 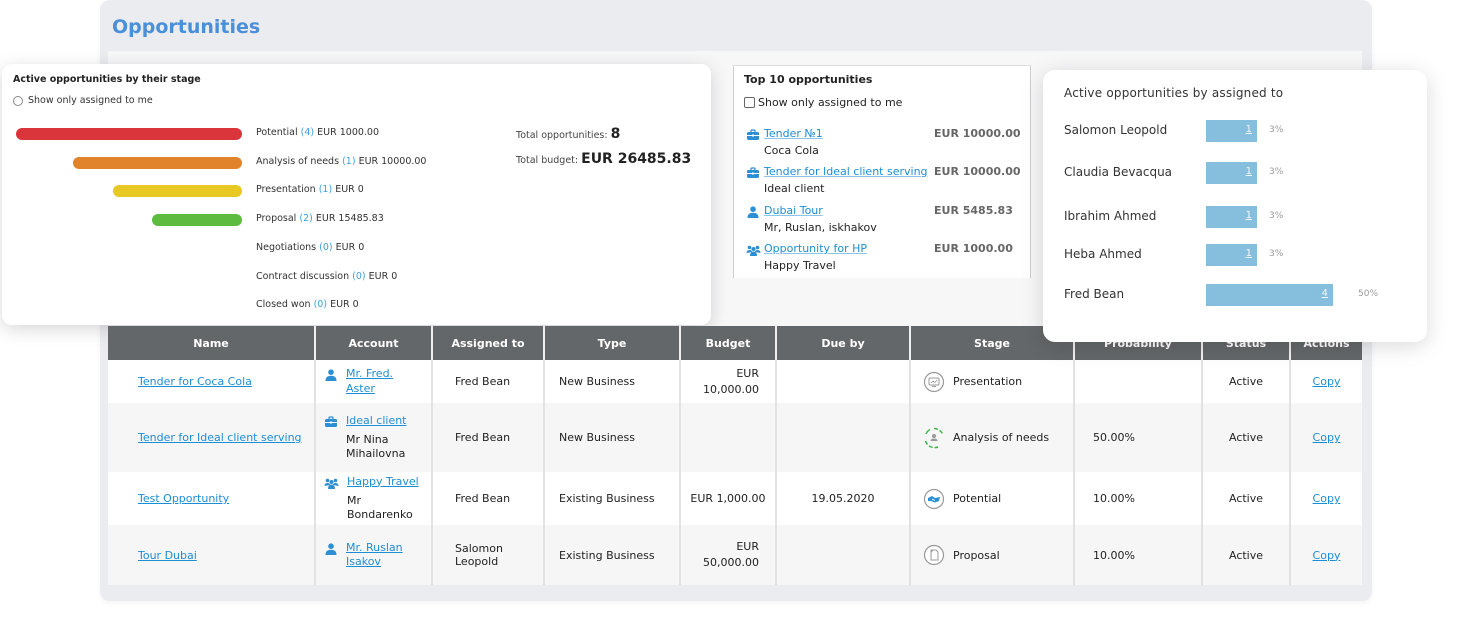 What do you see at coordinates (992, 498) in the screenshot?
I see `cell-stage: Potential` at bounding box center [992, 498].